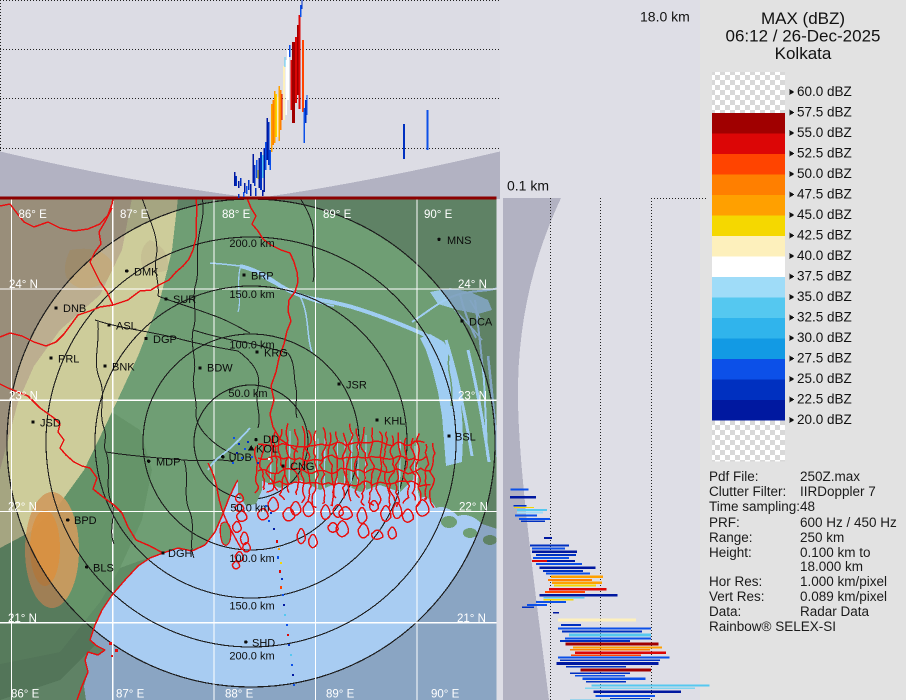  Describe the element at coordinates (263, 644) in the screenshot. I see `svg-text: SHD` at that location.